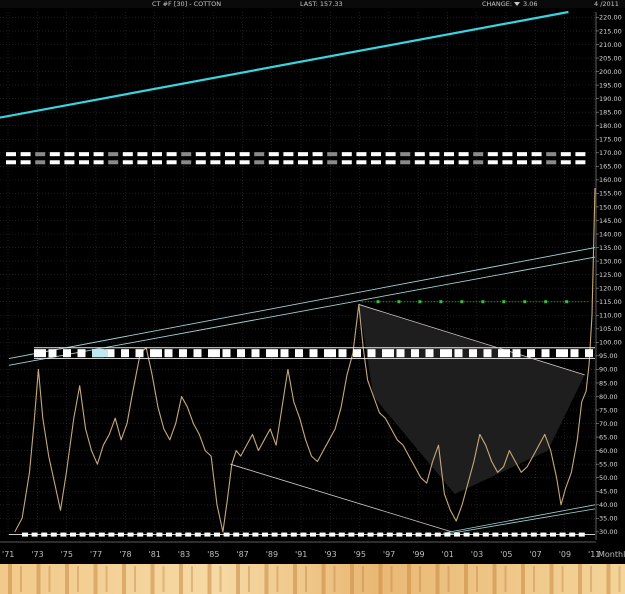 The width and height of the screenshot is (625, 594). I want to click on y-tick-label: 165.00, so click(610, 167).